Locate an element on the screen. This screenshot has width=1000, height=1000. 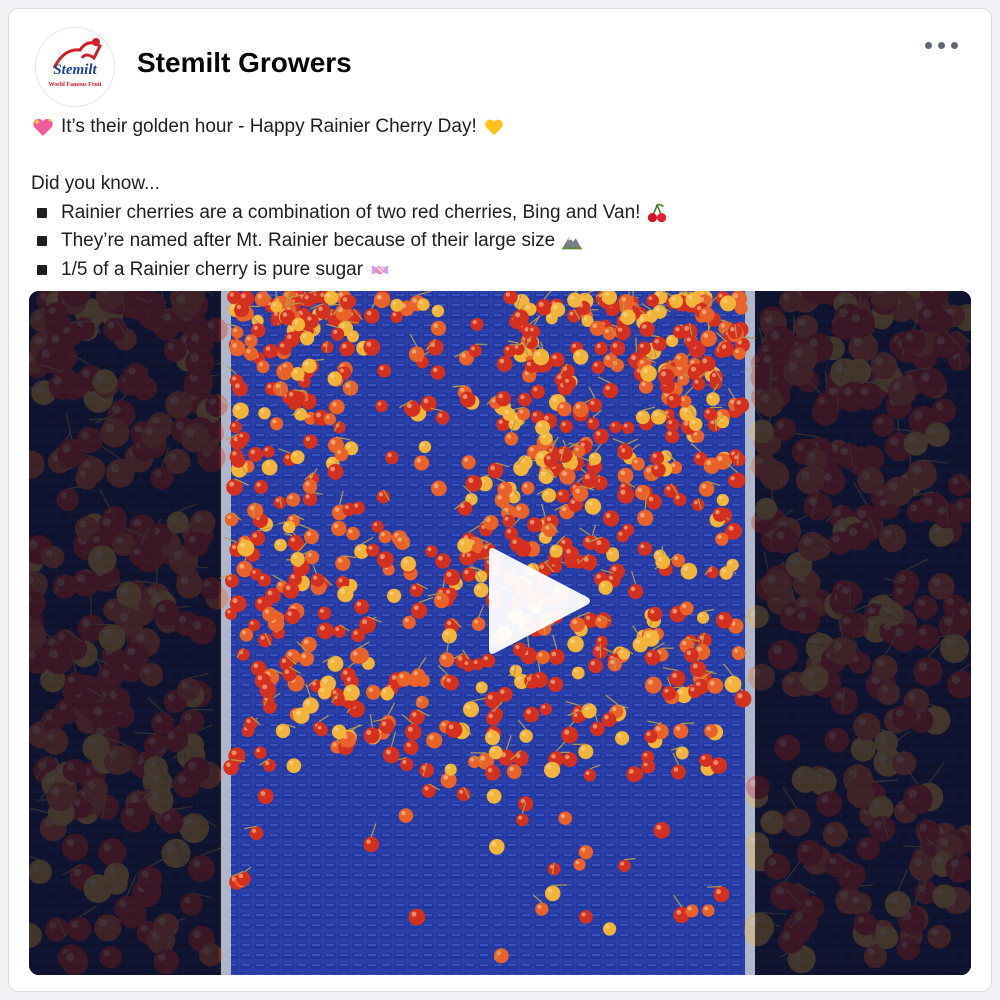
more-options-button is located at coordinates (941, 45).